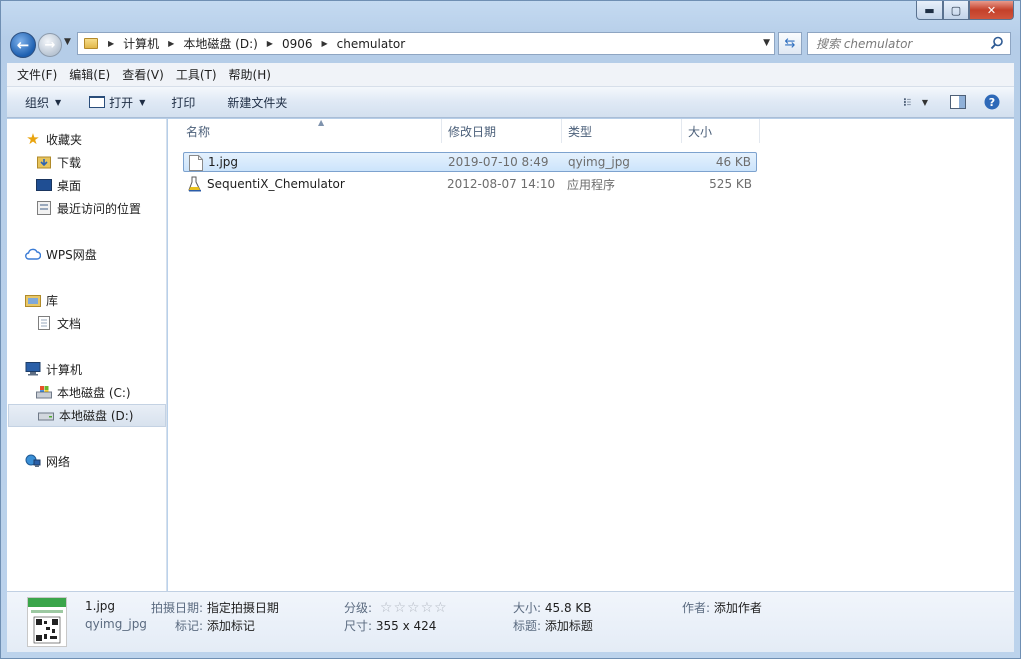  Describe the element at coordinates (69, 162) in the screenshot. I see `sidebar-item-label: 下载` at that location.